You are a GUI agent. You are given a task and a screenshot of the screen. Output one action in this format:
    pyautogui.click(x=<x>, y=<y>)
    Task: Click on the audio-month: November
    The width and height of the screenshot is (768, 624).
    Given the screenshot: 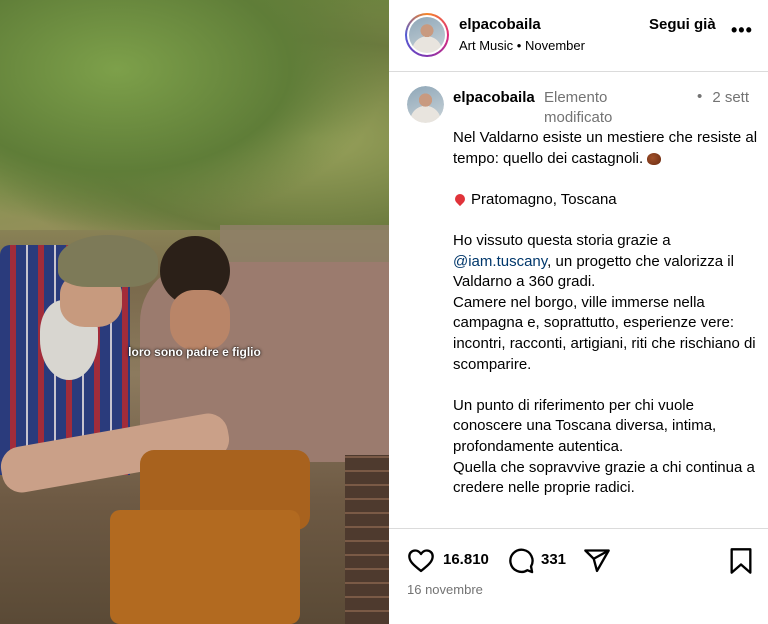 What is the action you would take?
    pyautogui.click(x=554, y=45)
    